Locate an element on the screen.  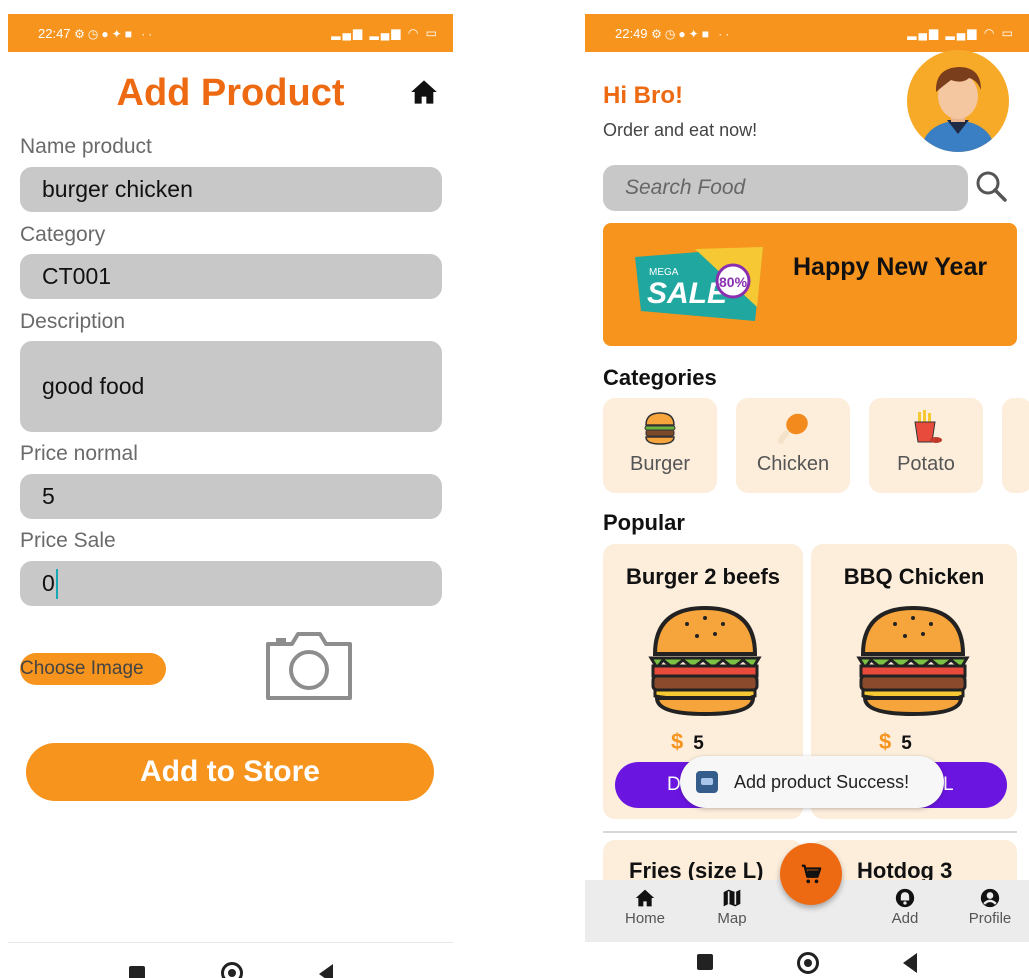
nav-map: Map is located at coordinates (732, 907).